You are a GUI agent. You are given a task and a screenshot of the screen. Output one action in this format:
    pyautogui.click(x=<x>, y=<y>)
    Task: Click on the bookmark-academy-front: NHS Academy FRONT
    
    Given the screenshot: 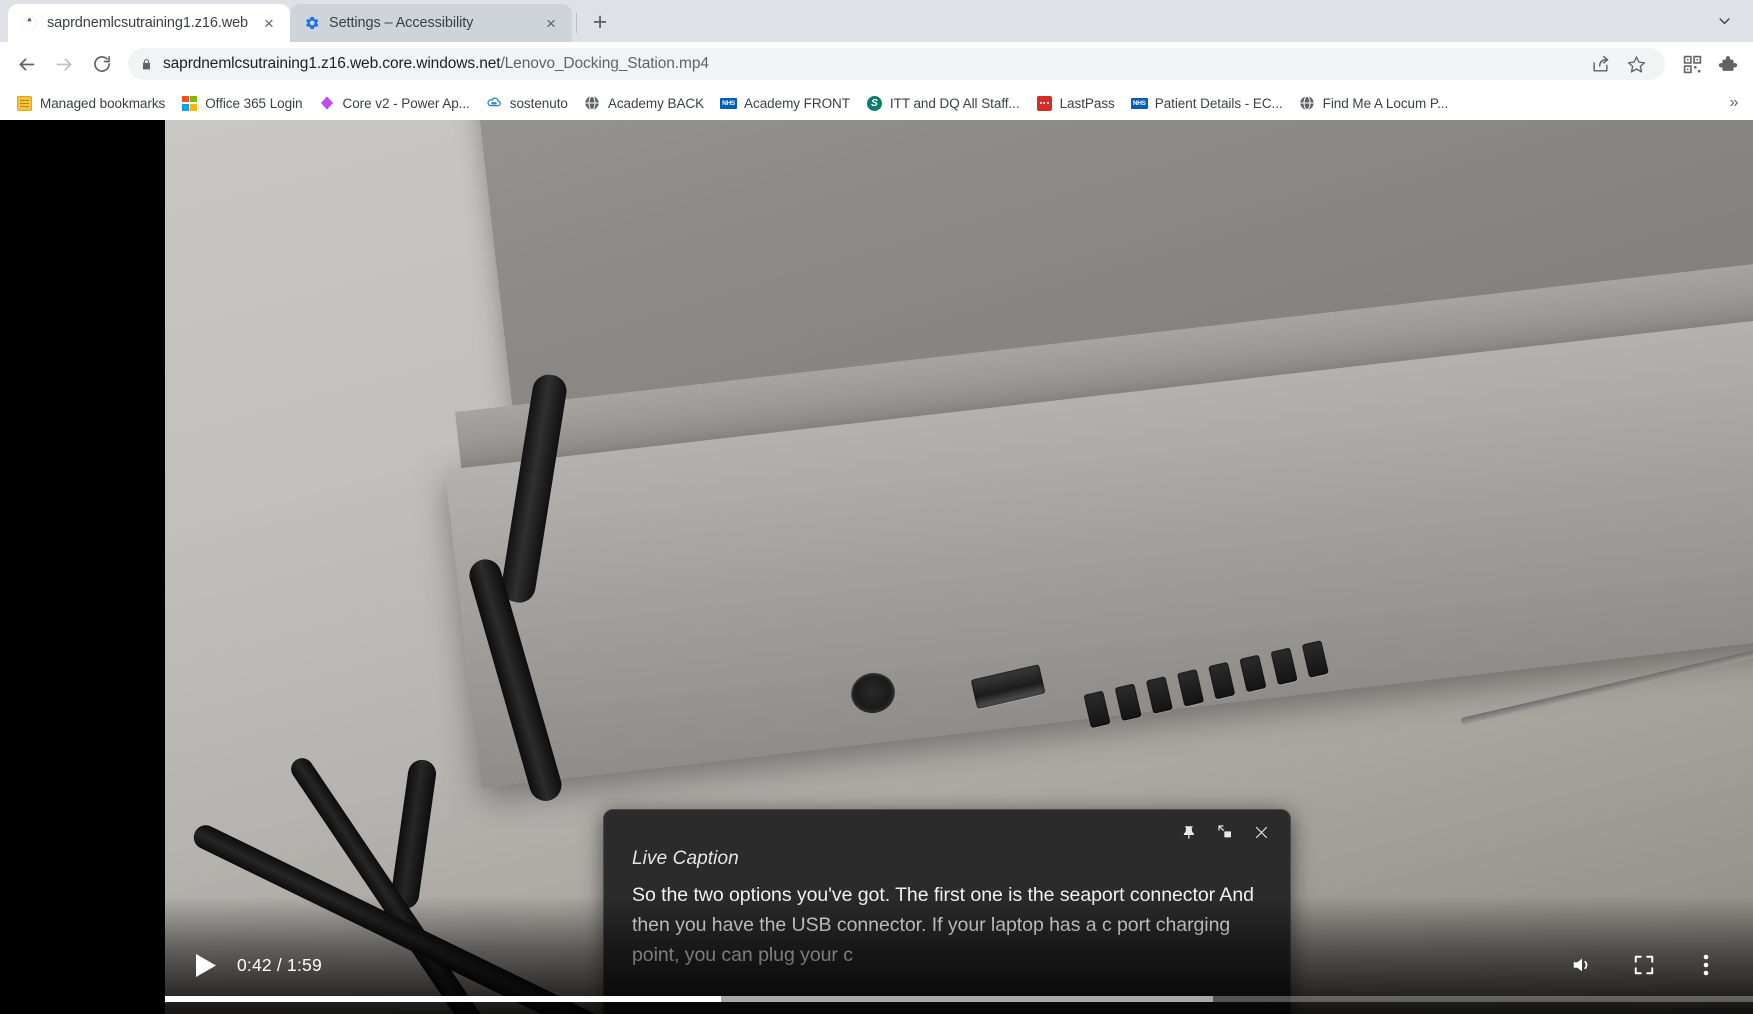 What is the action you would take?
    pyautogui.click(x=785, y=103)
    